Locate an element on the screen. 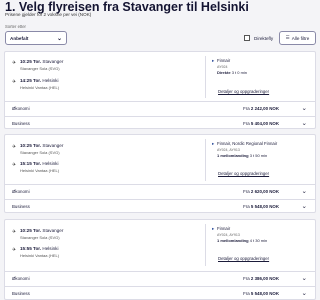  fare-price: 2 386,00 NOK is located at coordinates (264, 278).